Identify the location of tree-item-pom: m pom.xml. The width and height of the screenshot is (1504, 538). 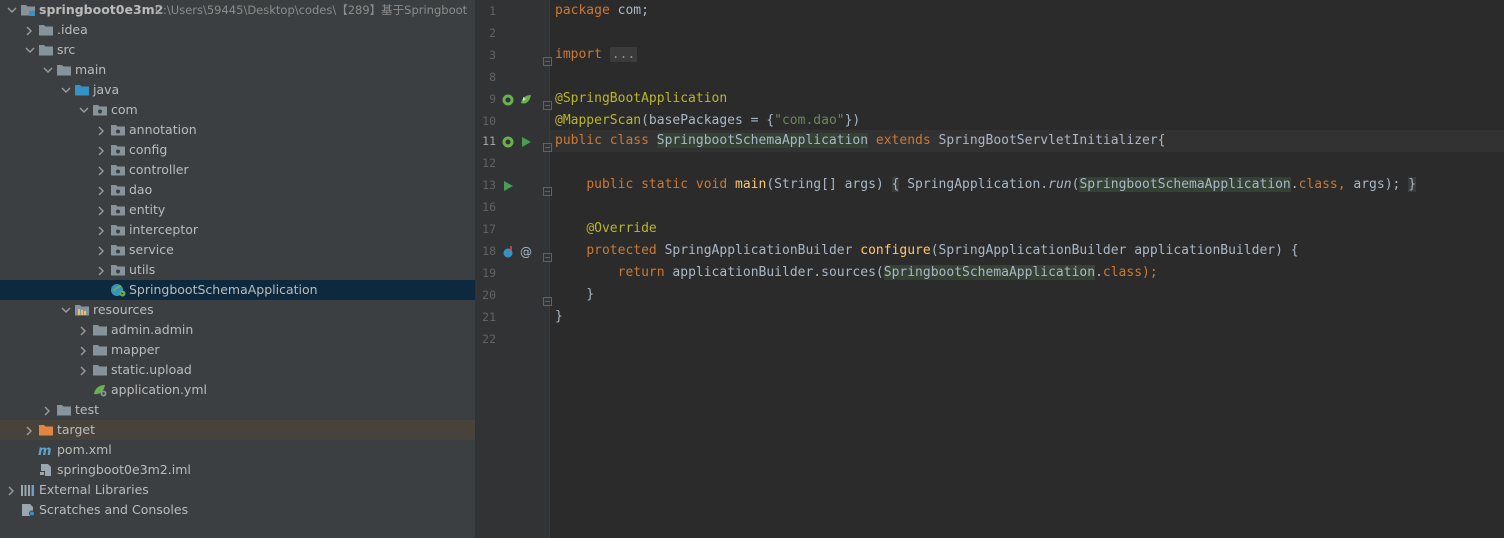
(237, 450).